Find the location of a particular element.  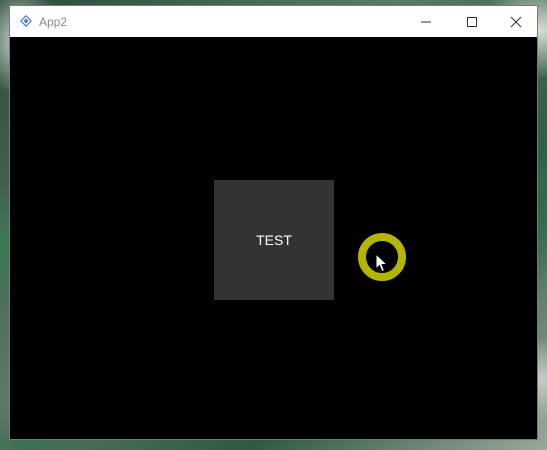

window-title: App2 is located at coordinates (53, 22).